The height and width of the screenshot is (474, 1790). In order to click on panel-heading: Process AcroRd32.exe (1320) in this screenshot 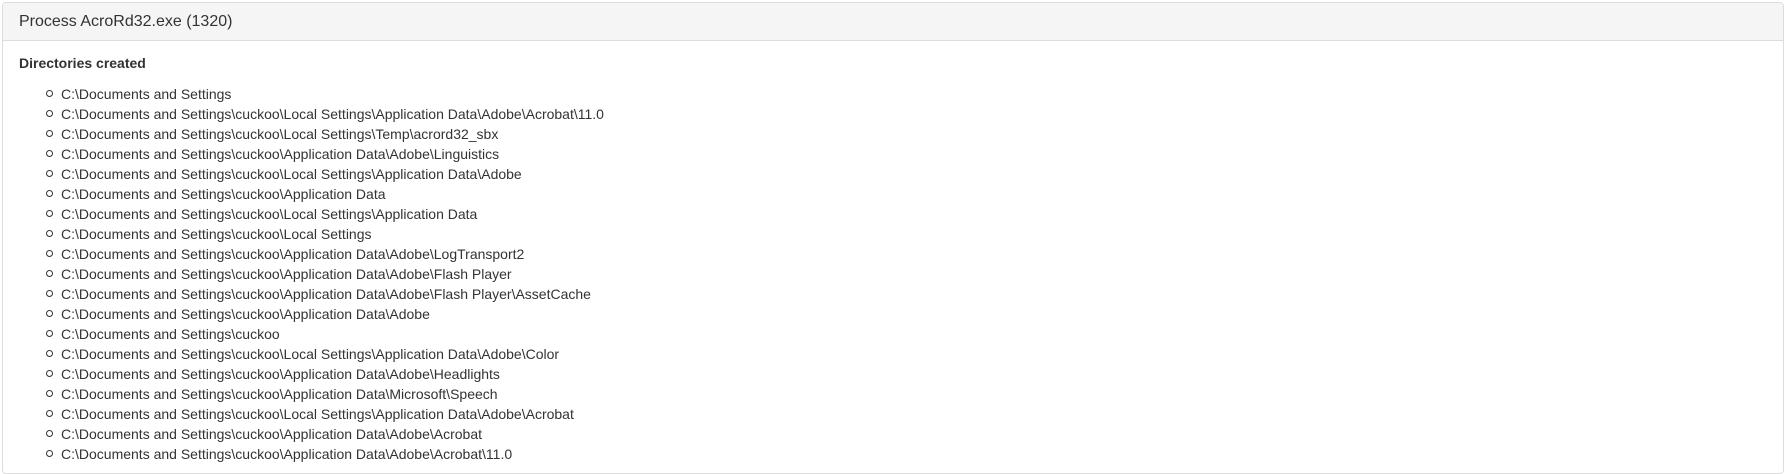, I will do `click(893, 22)`.